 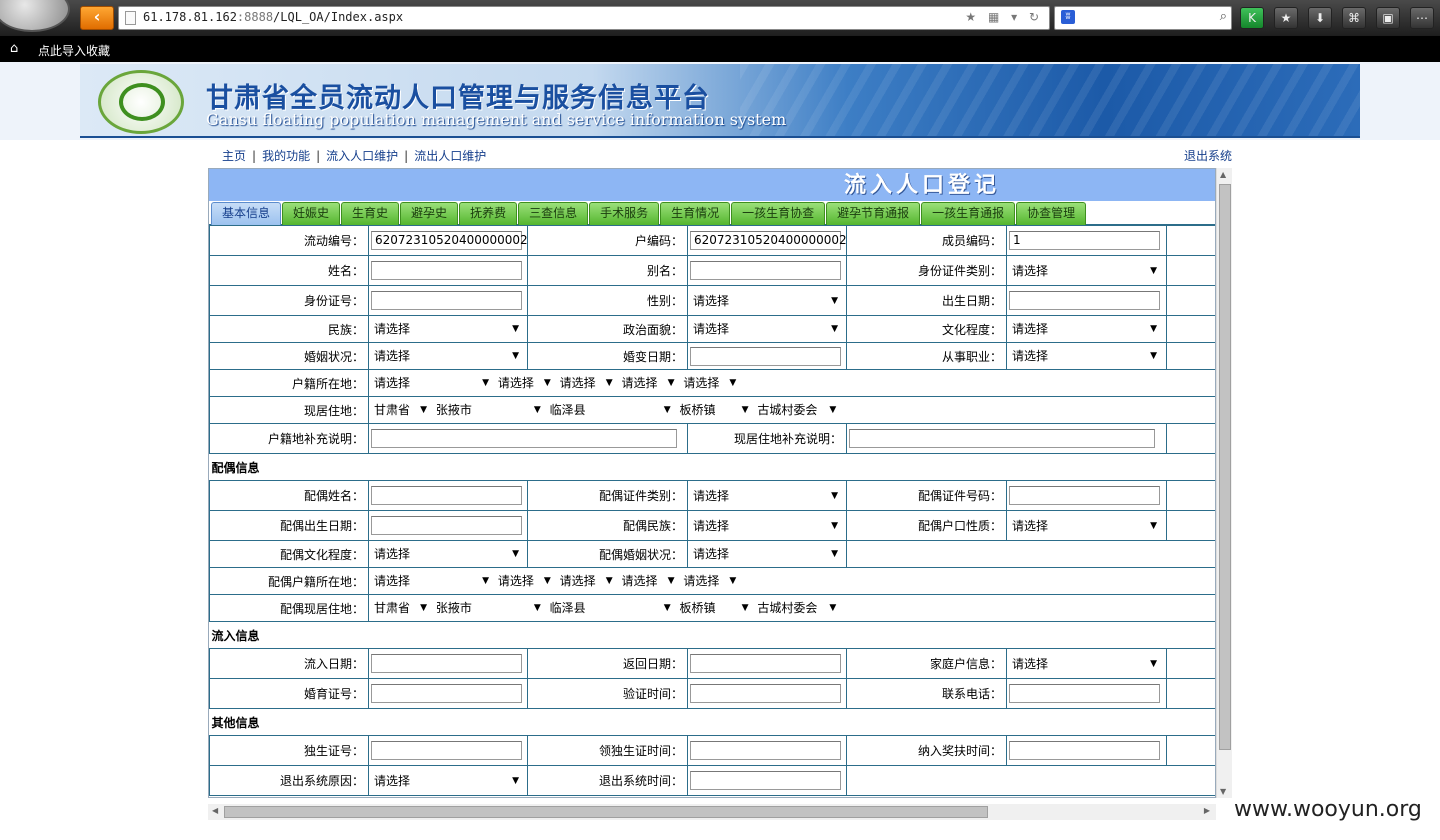 What do you see at coordinates (1143, 18) in the screenshot?
I see `search-bar: ʬ ⌕` at bounding box center [1143, 18].